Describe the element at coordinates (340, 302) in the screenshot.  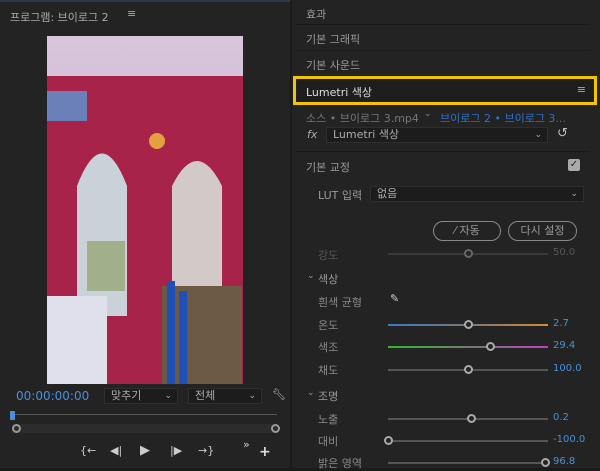
I see `white-balance-label: 흰색 균형` at that location.